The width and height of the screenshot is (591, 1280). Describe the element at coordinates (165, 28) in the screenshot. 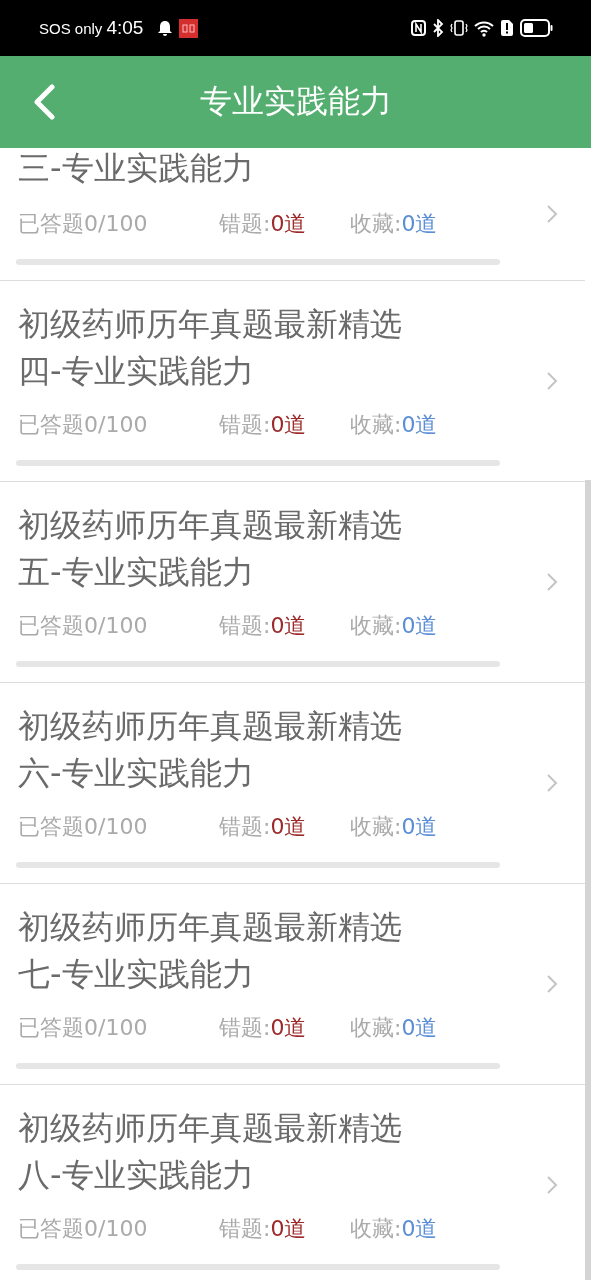

I see `bell-icon` at that location.